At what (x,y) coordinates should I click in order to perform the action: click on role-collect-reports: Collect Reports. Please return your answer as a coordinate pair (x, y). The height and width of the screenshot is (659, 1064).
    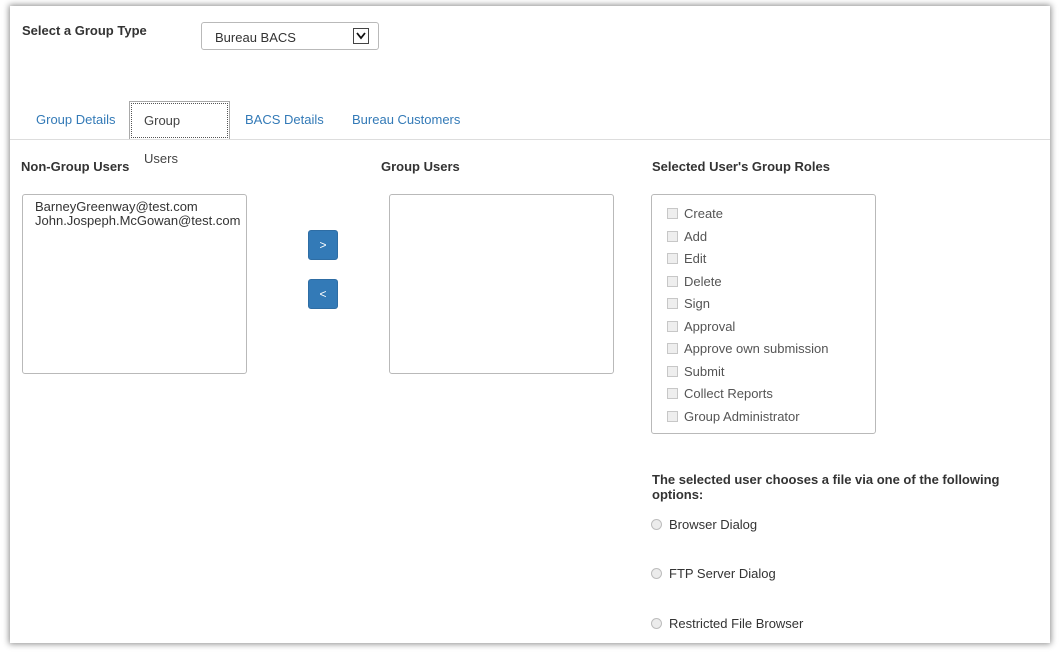
    Looking at the image, I should click on (763, 394).